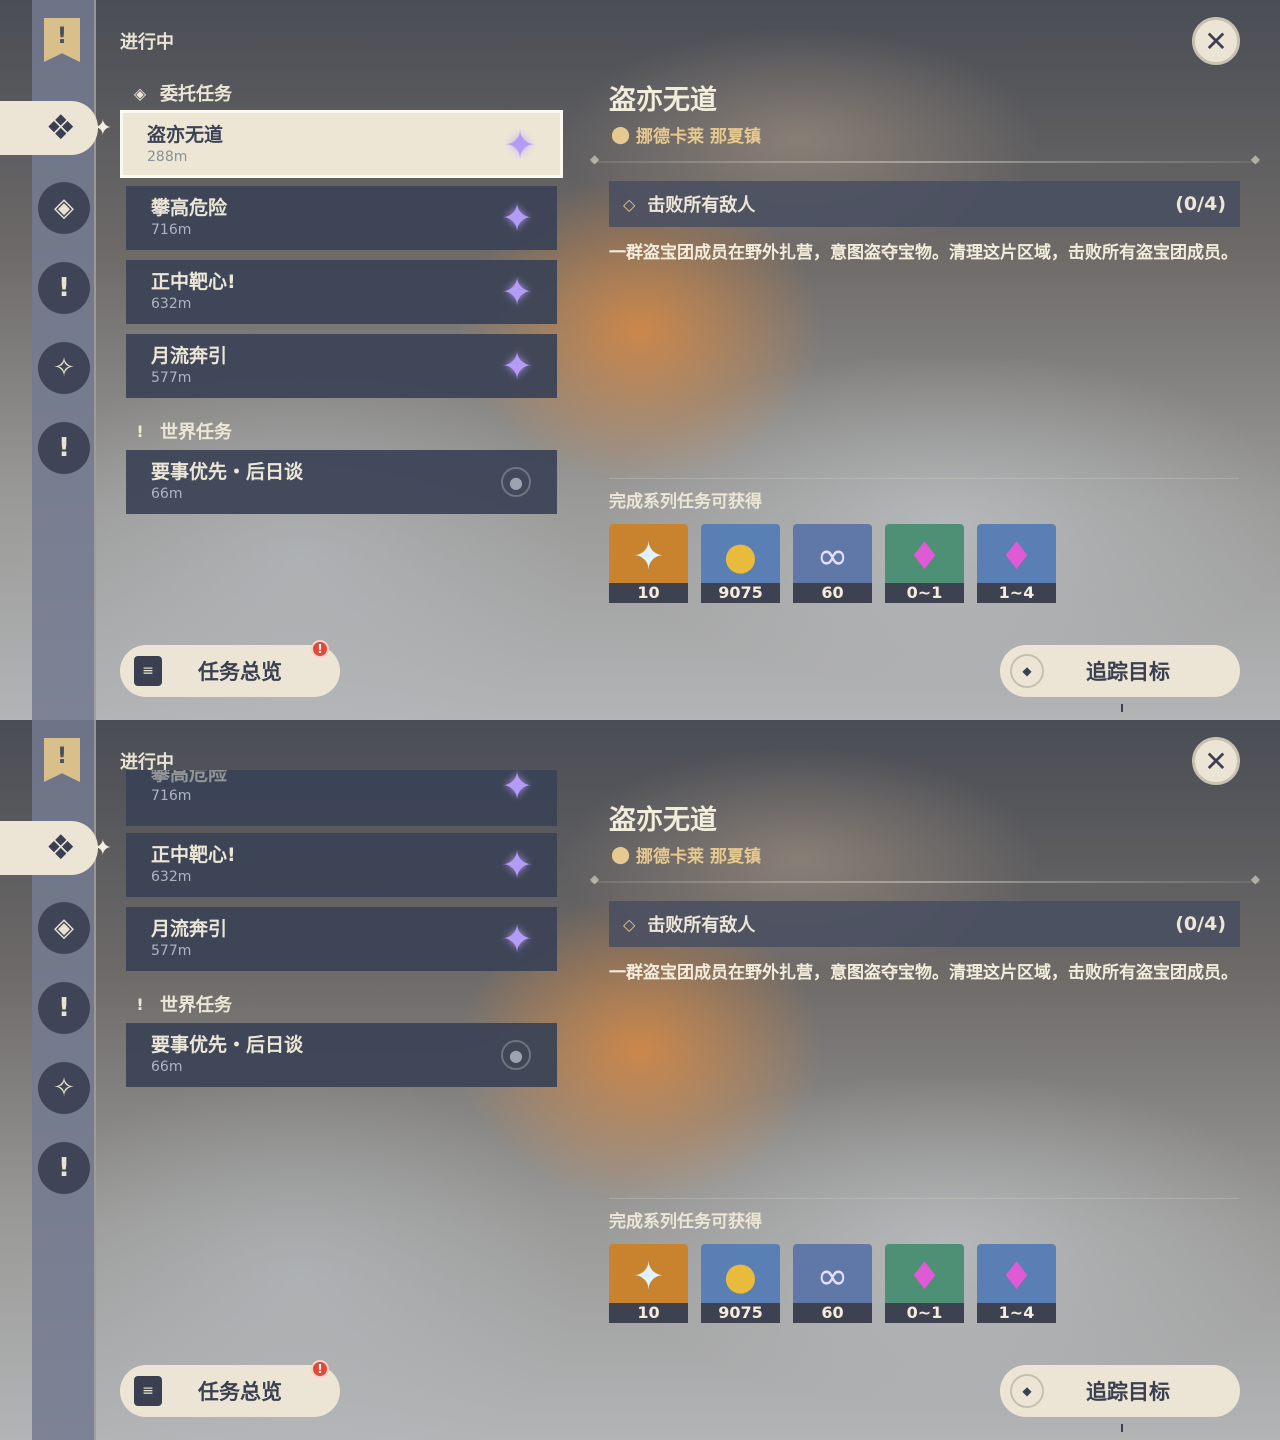 This screenshot has width=1280, height=1440. Describe the element at coordinates (832, 556) in the screenshot. I see `adventure-exp-icon: ∞` at that location.